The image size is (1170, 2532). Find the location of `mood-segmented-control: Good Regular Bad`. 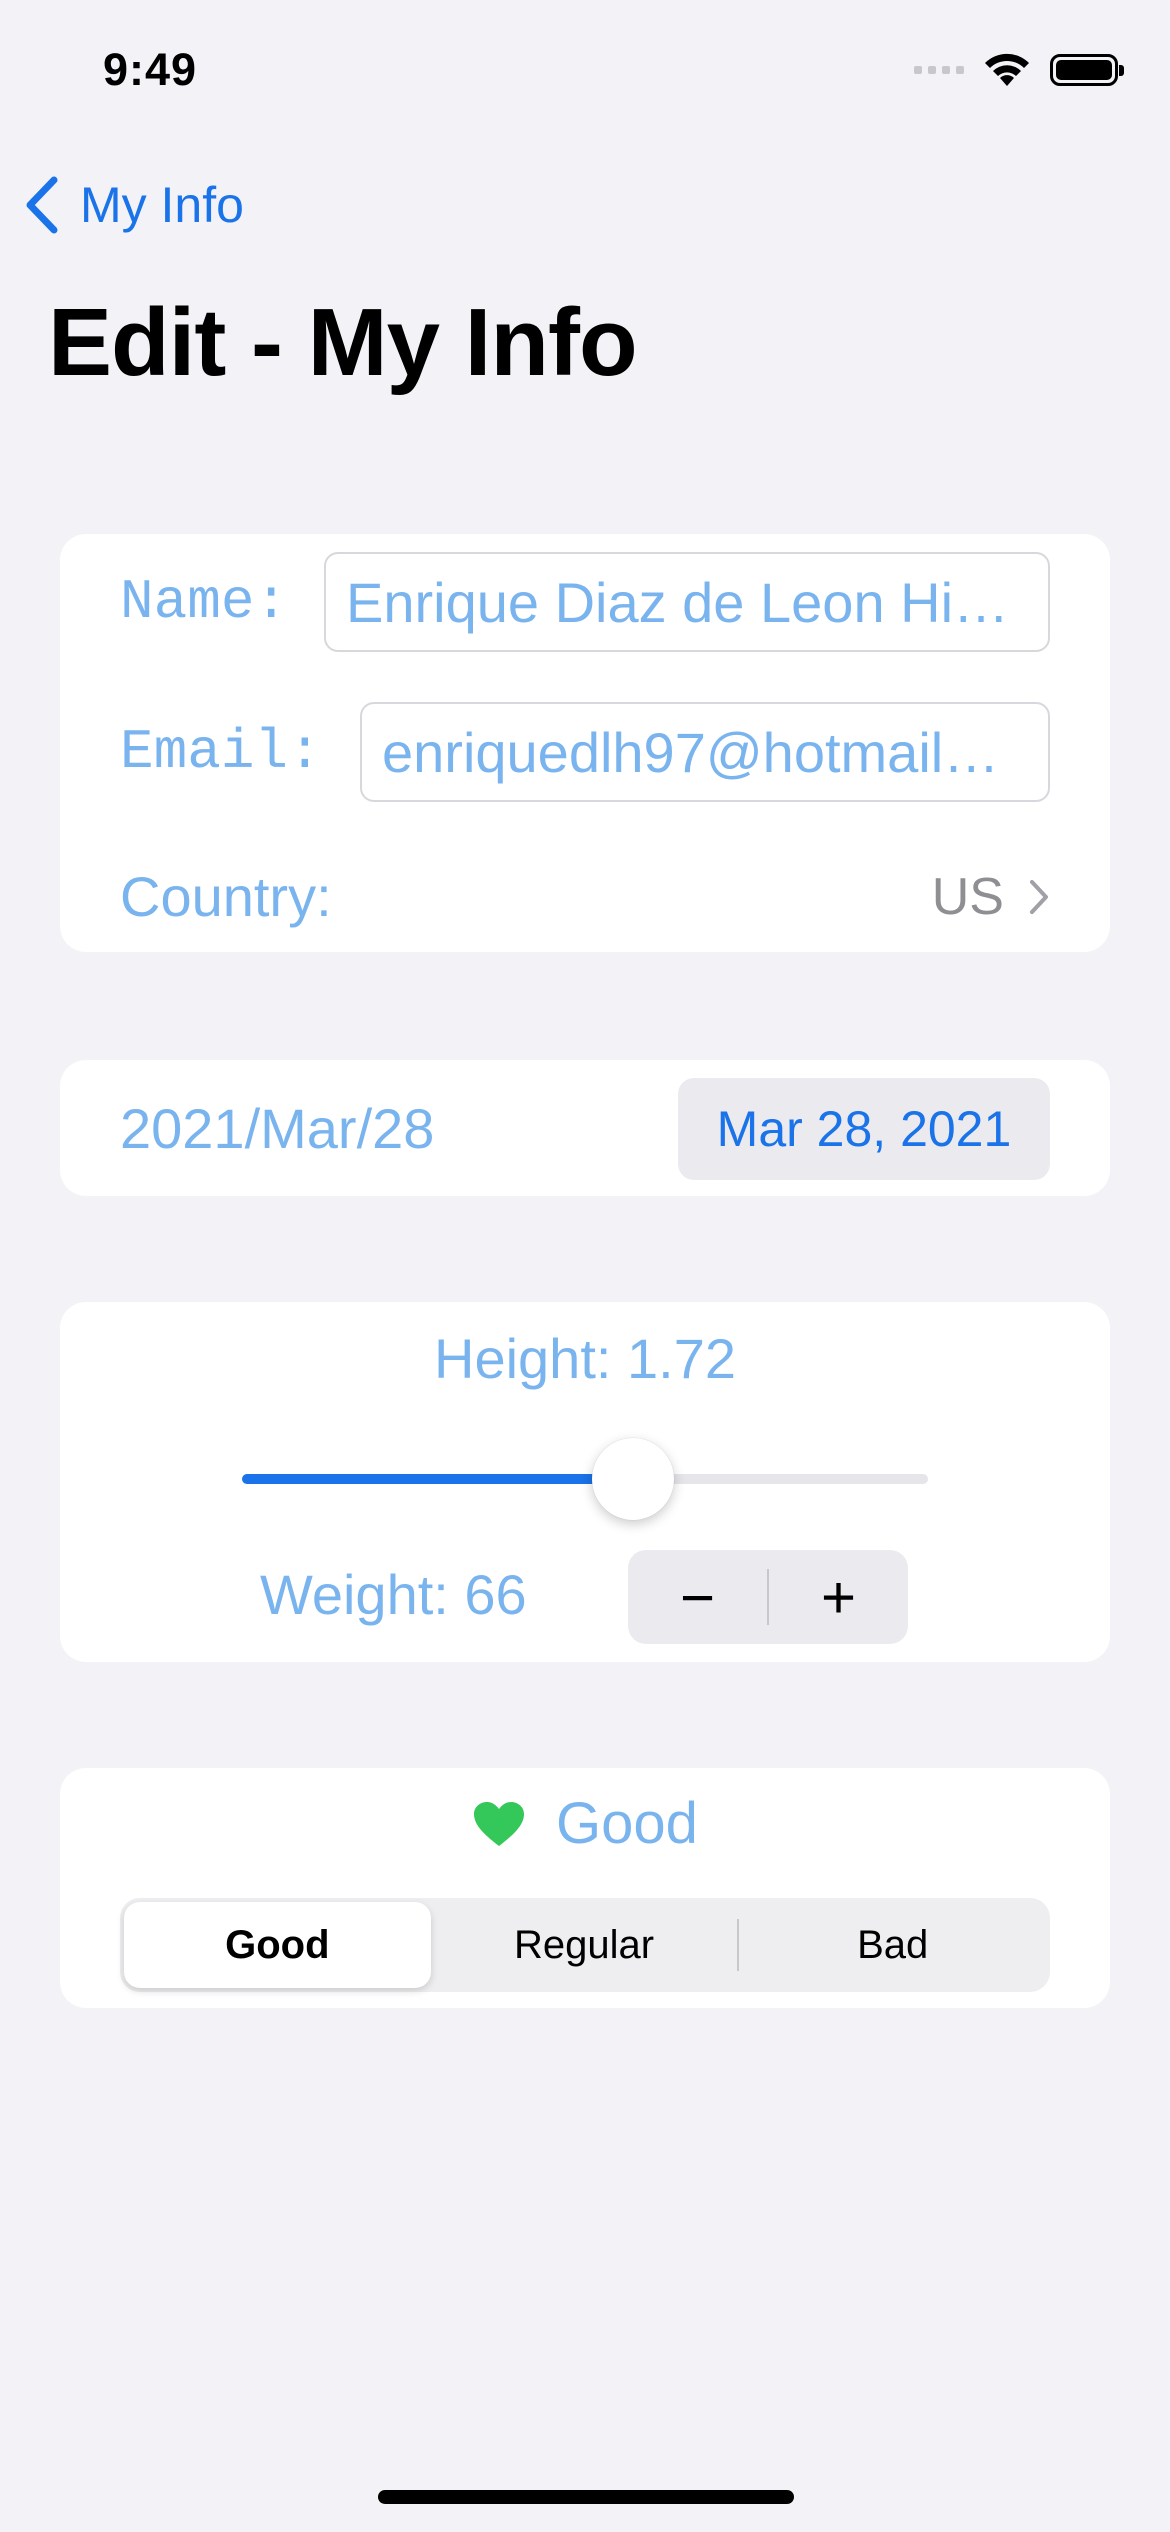

mood-segmented-control: Good Regular Bad is located at coordinates (585, 1945).